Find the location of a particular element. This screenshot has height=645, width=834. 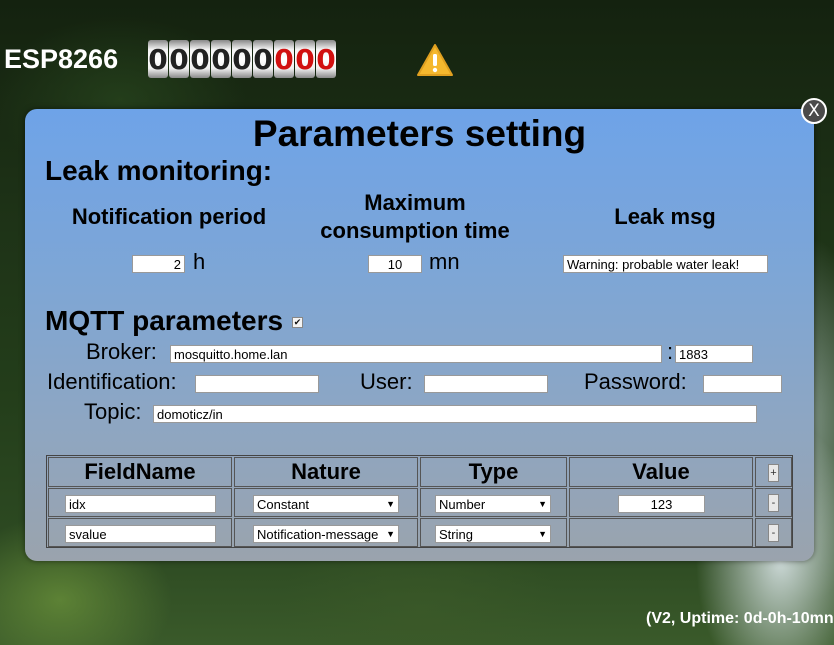

table-cell: Number ▼ is located at coordinates (493, 502).